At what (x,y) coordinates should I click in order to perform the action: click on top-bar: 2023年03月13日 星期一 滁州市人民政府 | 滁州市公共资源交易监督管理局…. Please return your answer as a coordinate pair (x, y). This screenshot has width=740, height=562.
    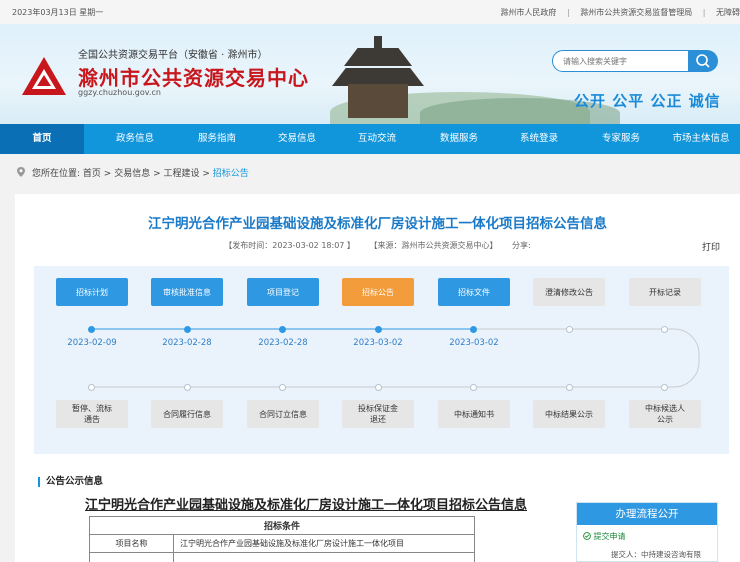
    Looking at the image, I should click on (370, 12).